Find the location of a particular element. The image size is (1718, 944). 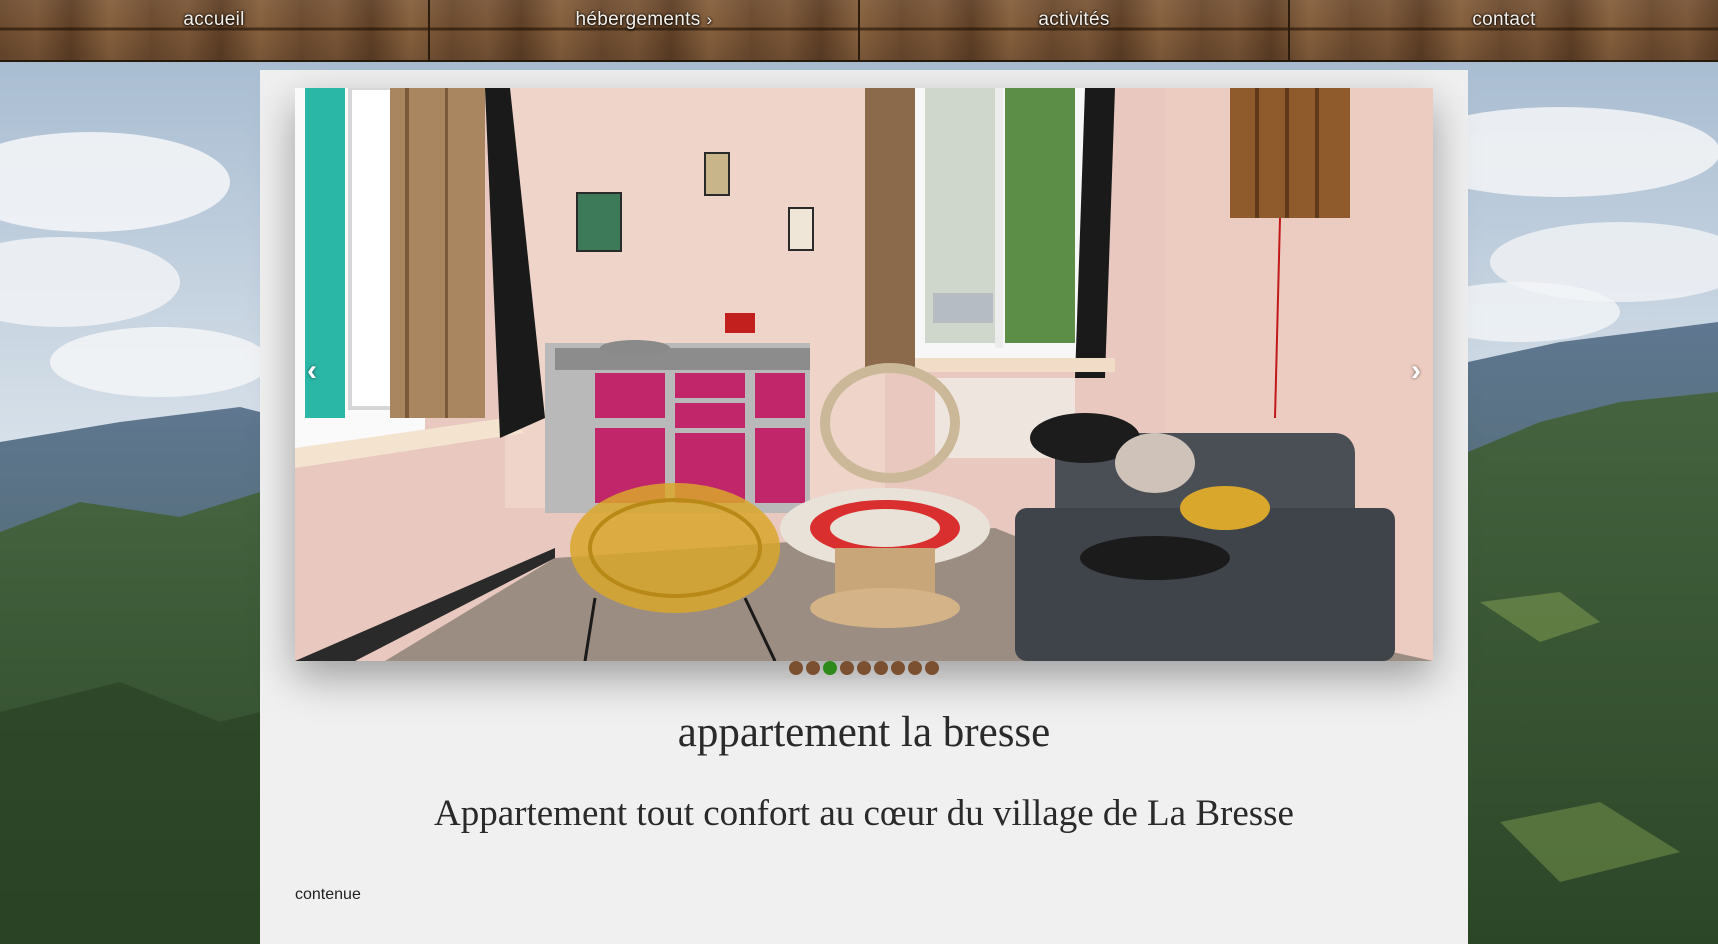

main-nav: accueil hébergements › activités contact is located at coordinates (859, 31).